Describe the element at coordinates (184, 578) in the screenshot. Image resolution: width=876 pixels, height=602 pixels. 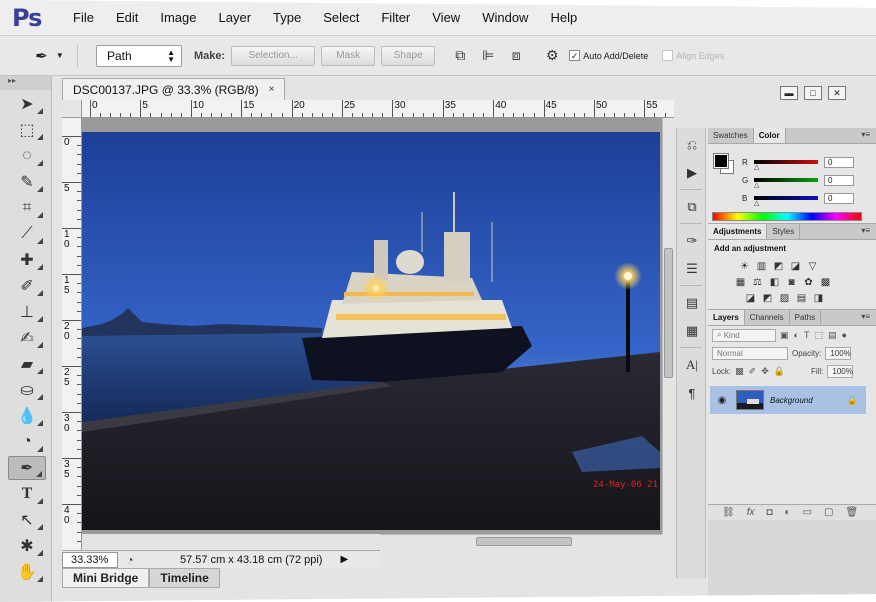
I see `tab-timeline: Timeline` at that location.